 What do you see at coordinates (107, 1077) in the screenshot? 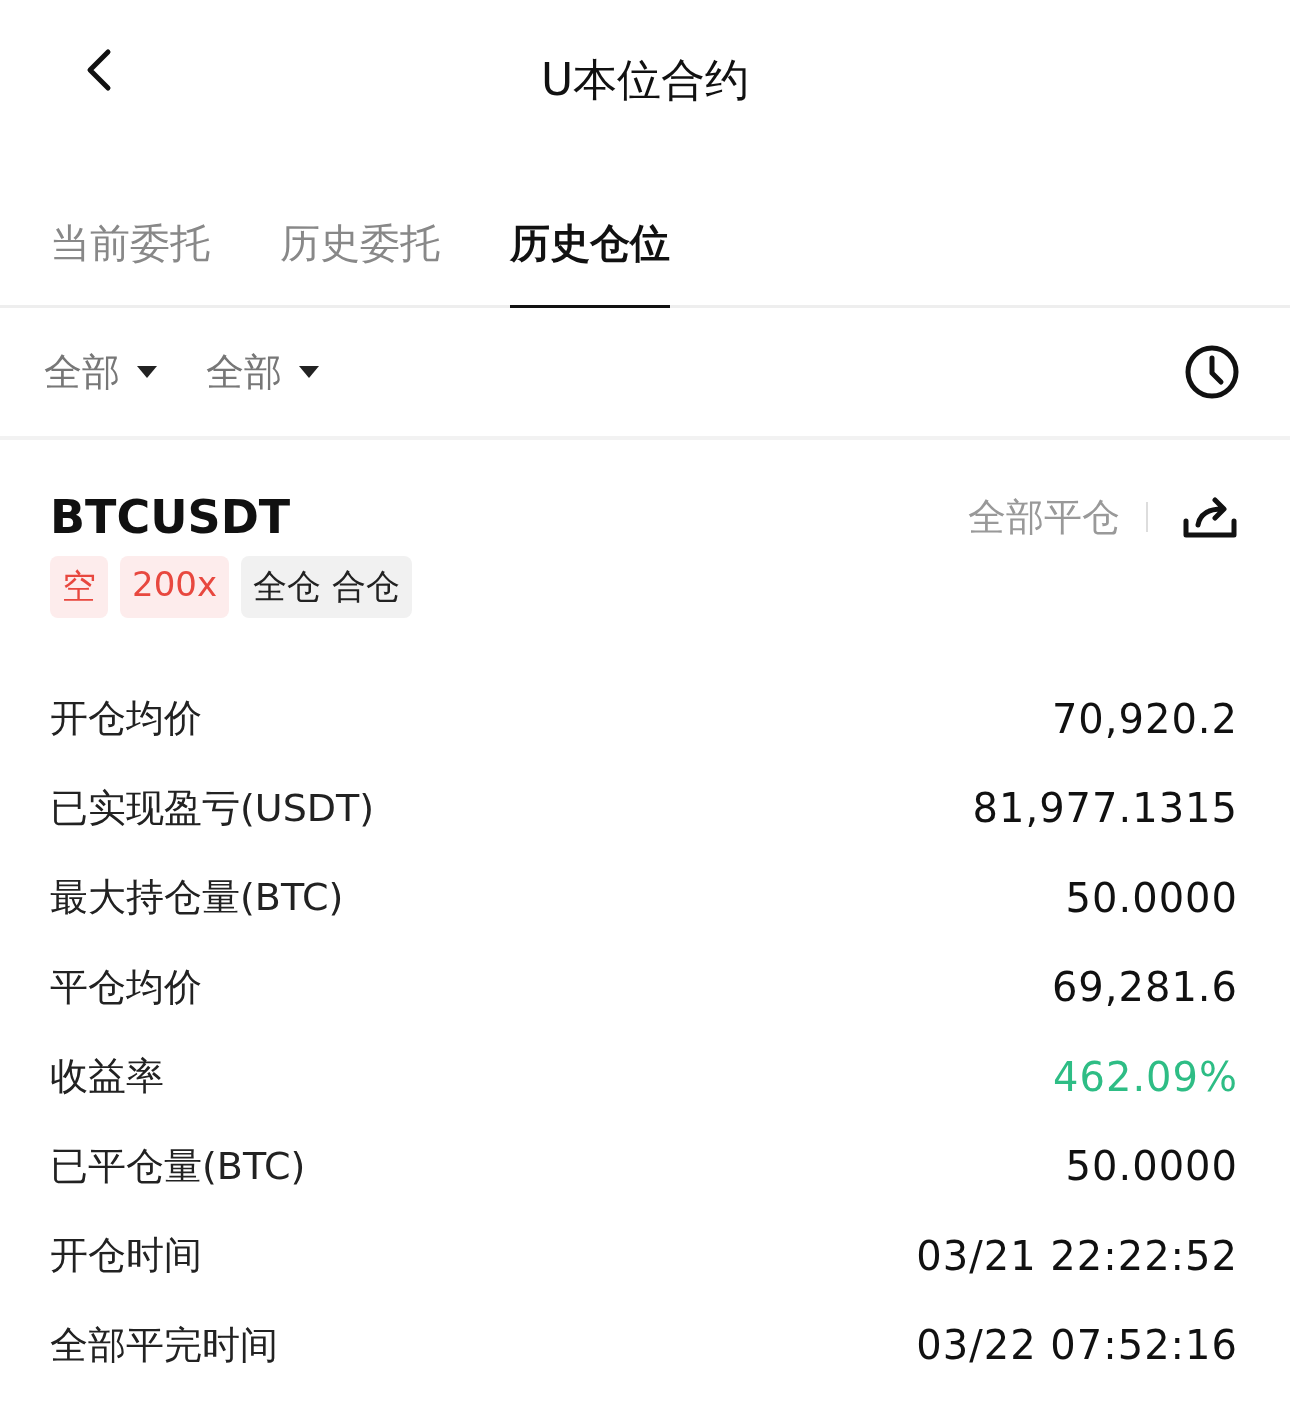
I see `field-label: 收益率` at bounding box center [107, 1077].